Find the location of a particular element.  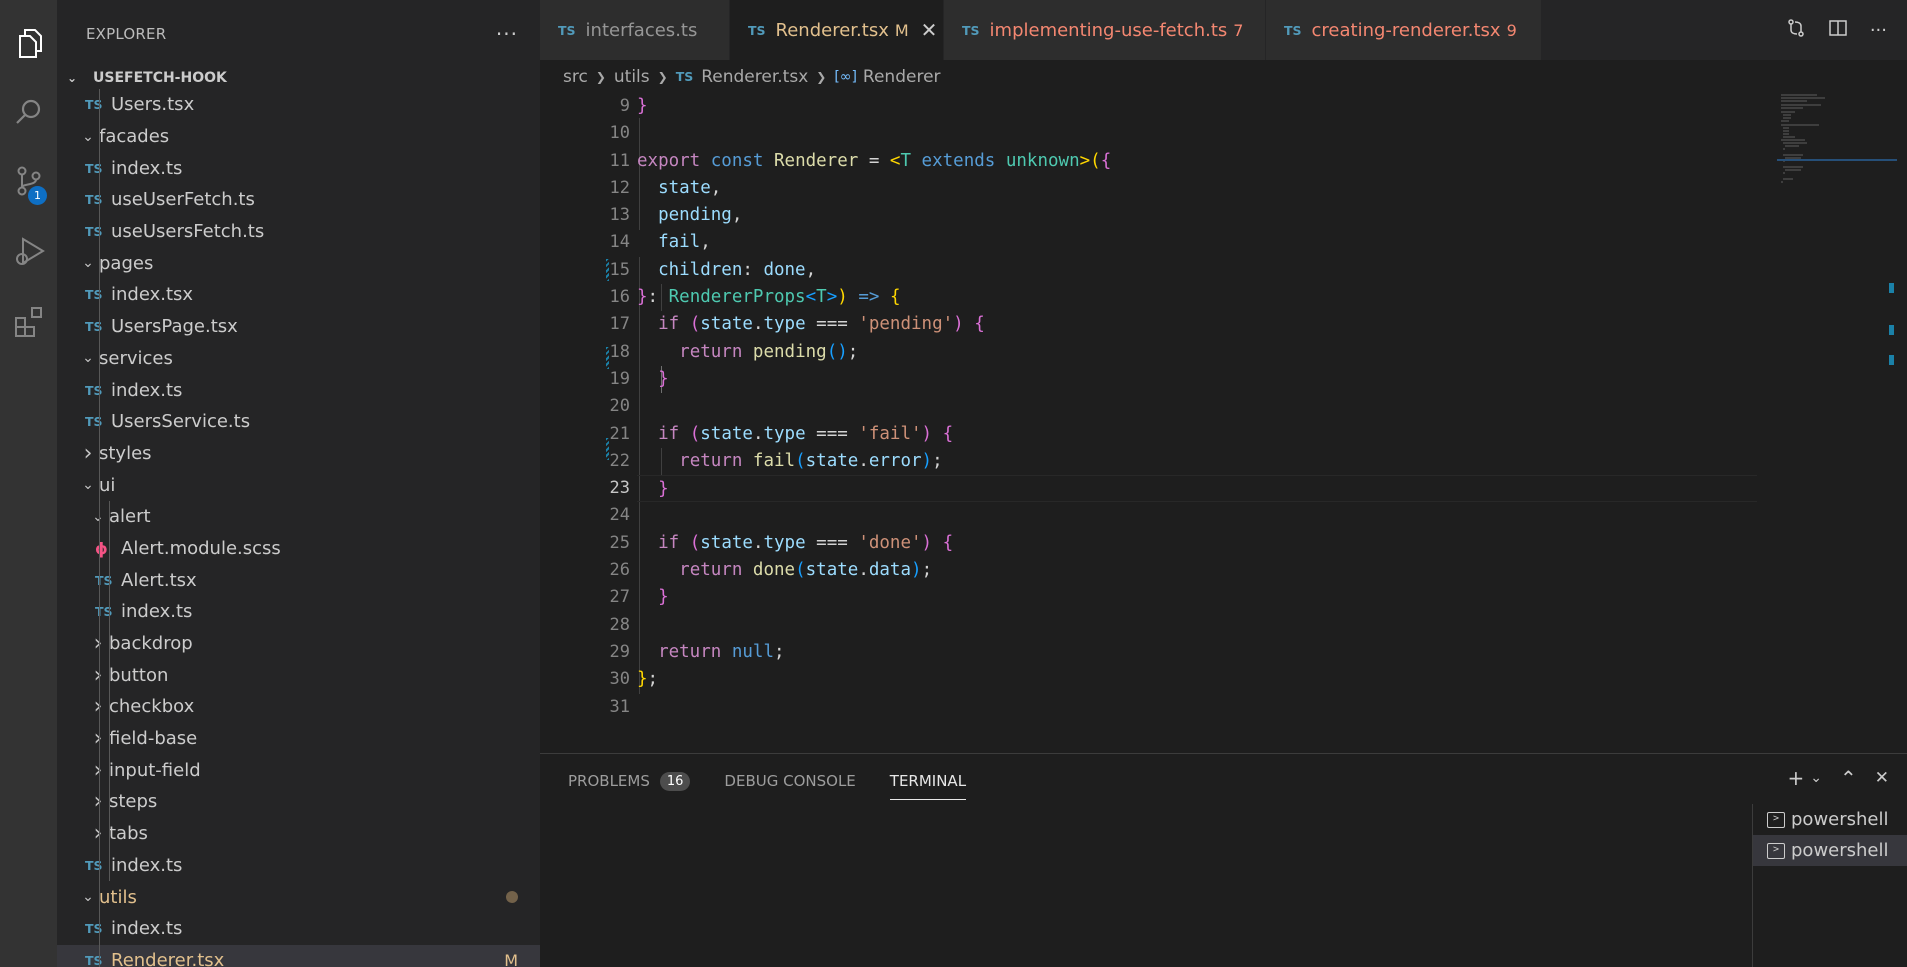

breadcrumb-symbol: Renderer is located at coordinates (902, 77).